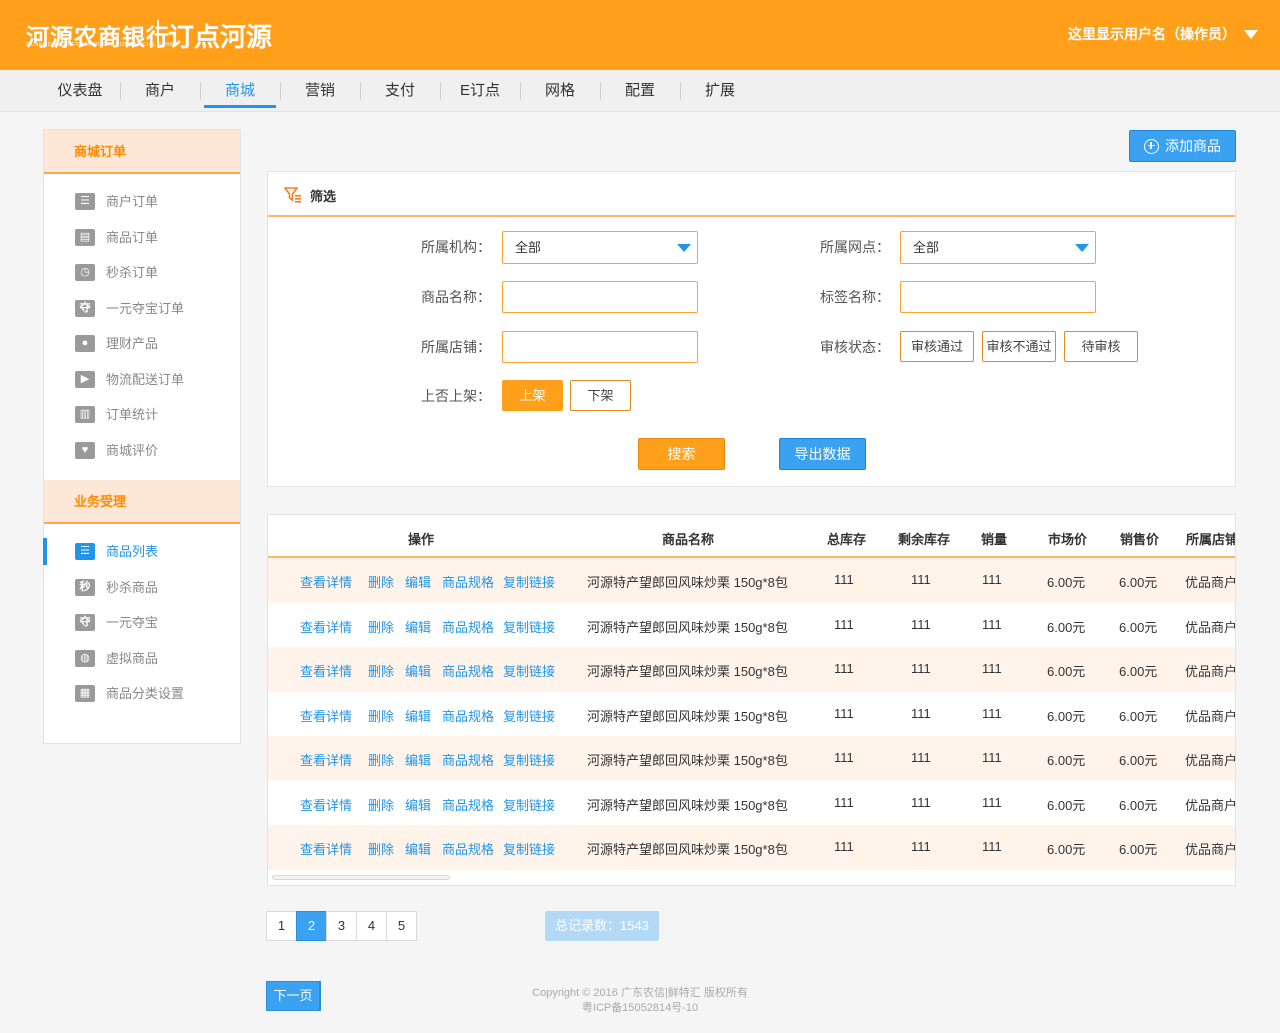 This screenshot has height=1033, width=1280. What do you see at coordinates (371, 926) in the screenshot?
I see `page-number-button: 4` at bounding box center [371, 926].